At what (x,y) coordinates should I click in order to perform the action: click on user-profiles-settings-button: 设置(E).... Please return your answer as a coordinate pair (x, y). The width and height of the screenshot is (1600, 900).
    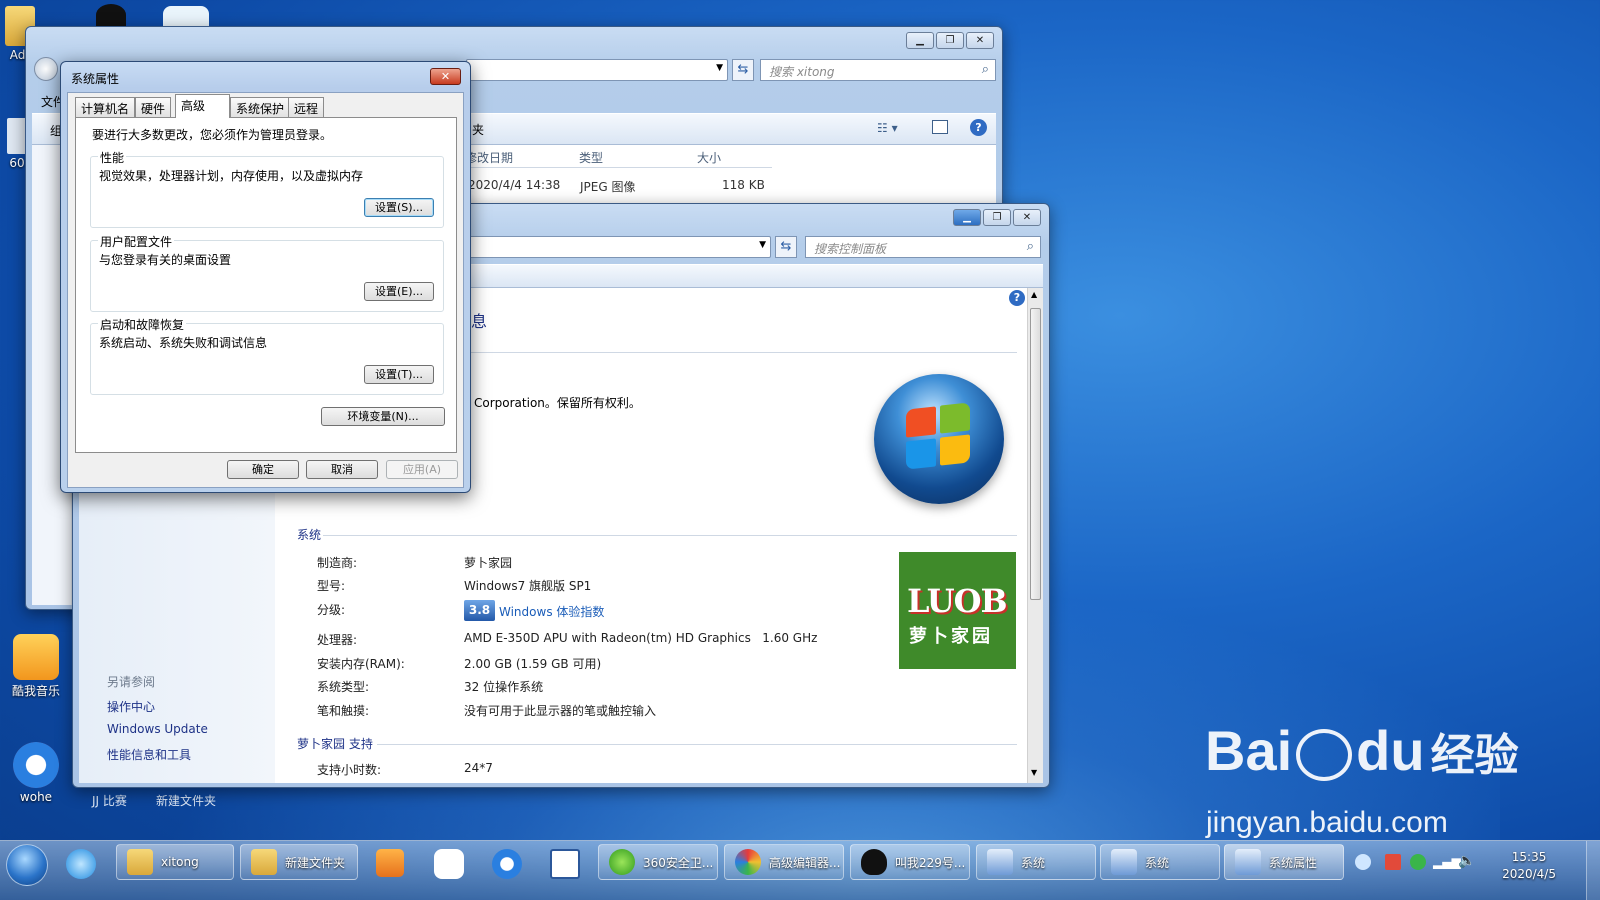
    Looking at the image, I should click on (399, 291).